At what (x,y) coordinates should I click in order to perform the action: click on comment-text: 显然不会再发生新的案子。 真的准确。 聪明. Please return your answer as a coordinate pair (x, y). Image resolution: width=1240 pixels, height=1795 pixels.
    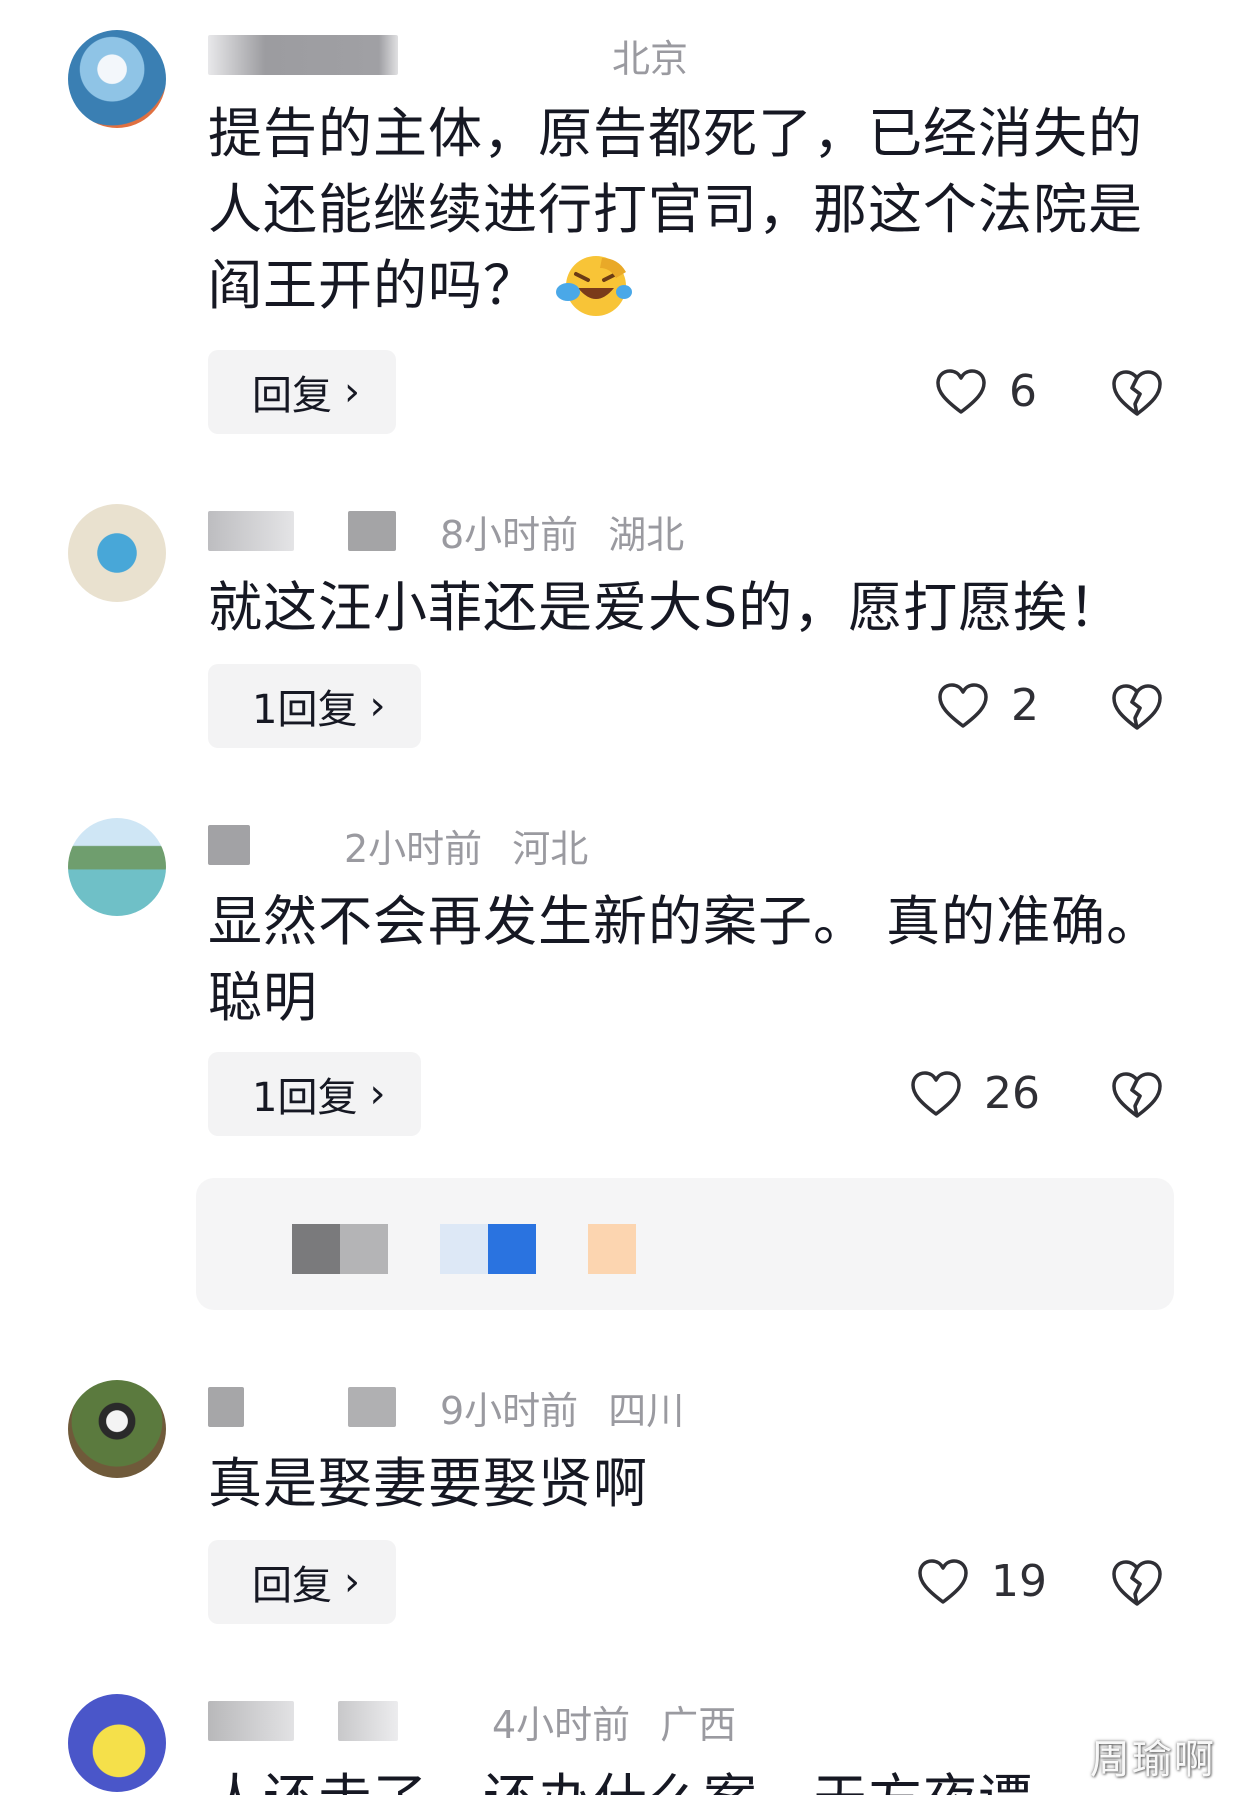
    Looking at the image, I should click on (685, 959).